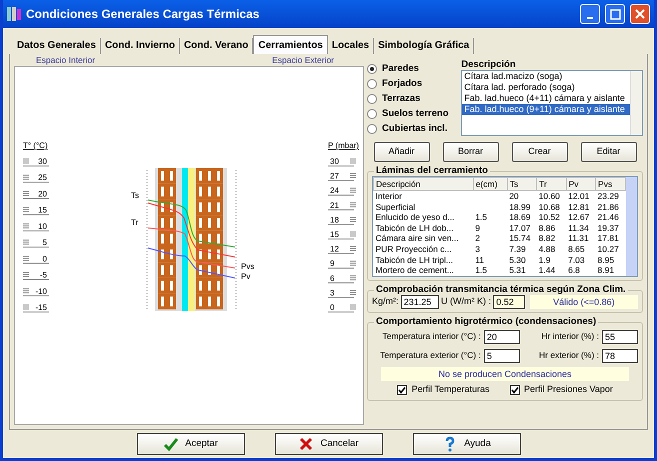 The image size is (657, 461). Describe the element at coordinates (546, 87) in the screenshot. I see `list-item: Cítara lad. perforado (soga)` at that location.